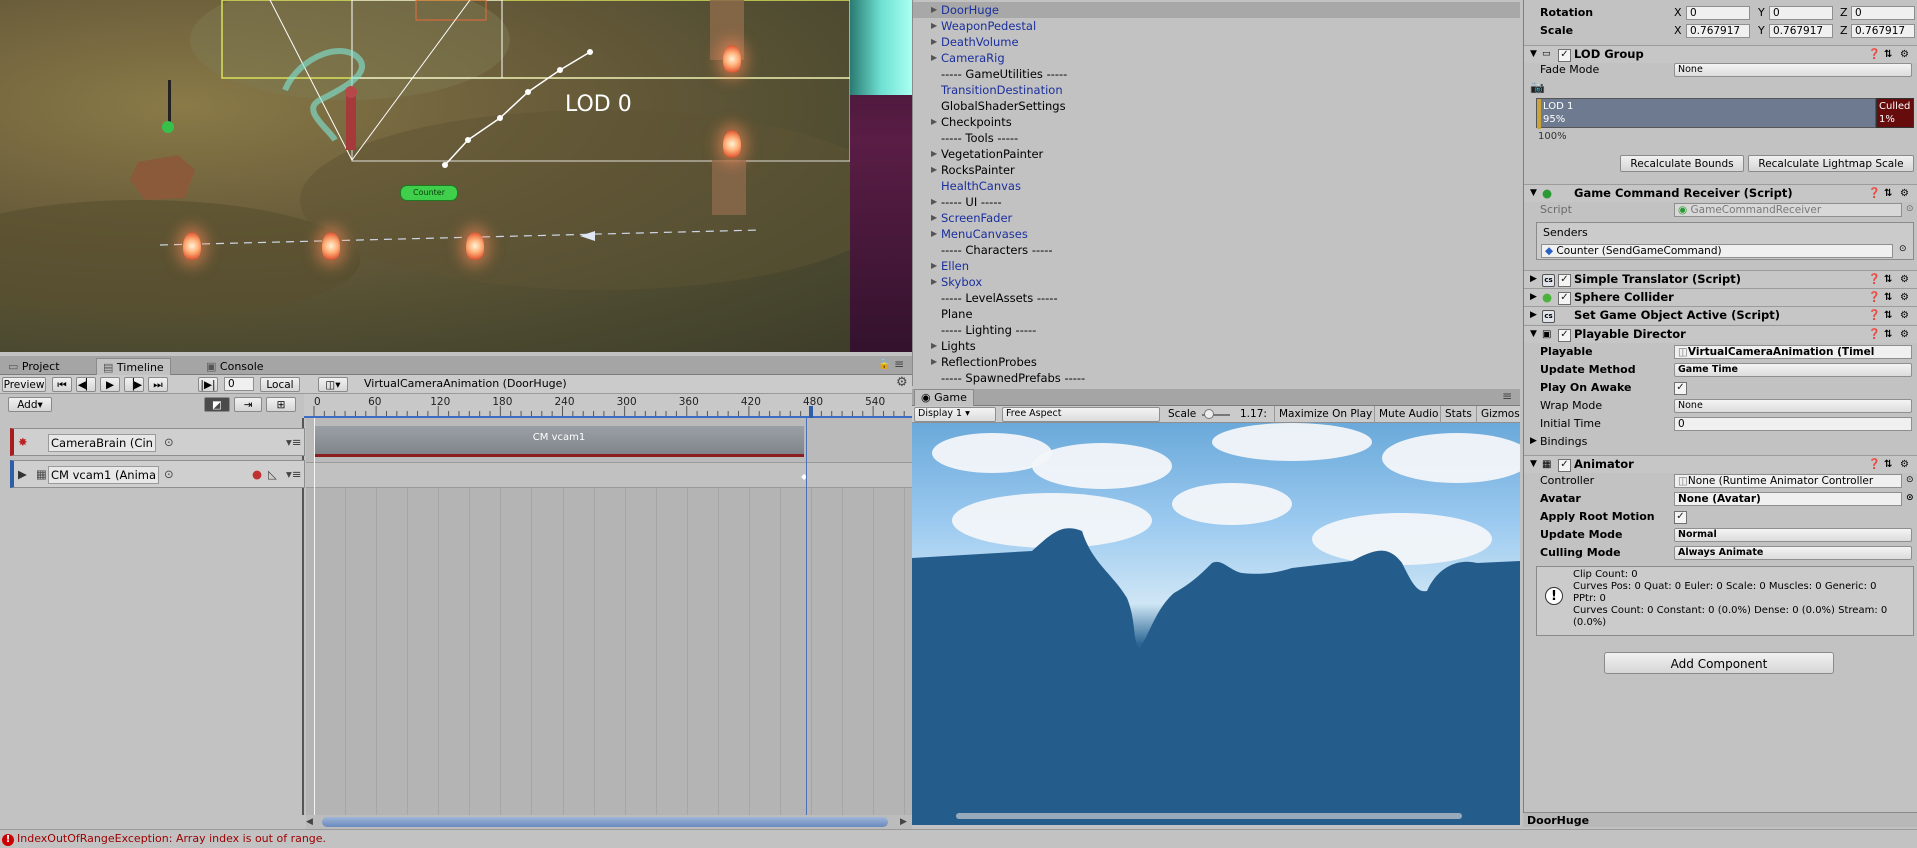  Describe the element at coordinates (429, 193) in the screenshot. I see `counter-badge: Counter` at that location.